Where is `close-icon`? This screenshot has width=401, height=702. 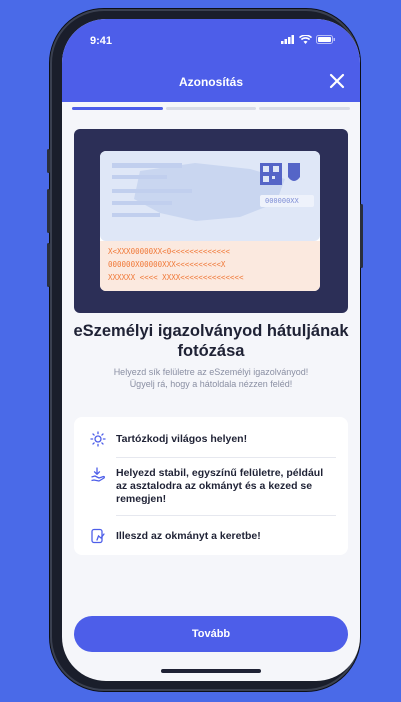 close-icon is located at coordinates (337, 81).